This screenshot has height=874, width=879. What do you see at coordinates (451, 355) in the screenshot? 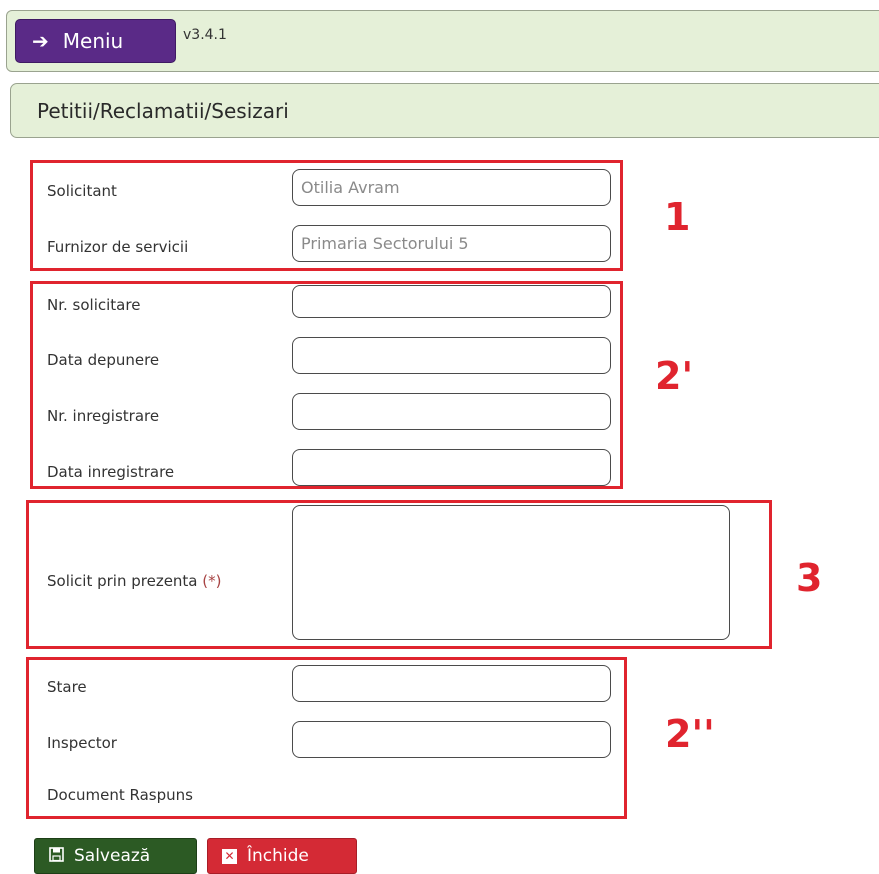
I see `data-depunere-field` at bounding box center [451, 355].